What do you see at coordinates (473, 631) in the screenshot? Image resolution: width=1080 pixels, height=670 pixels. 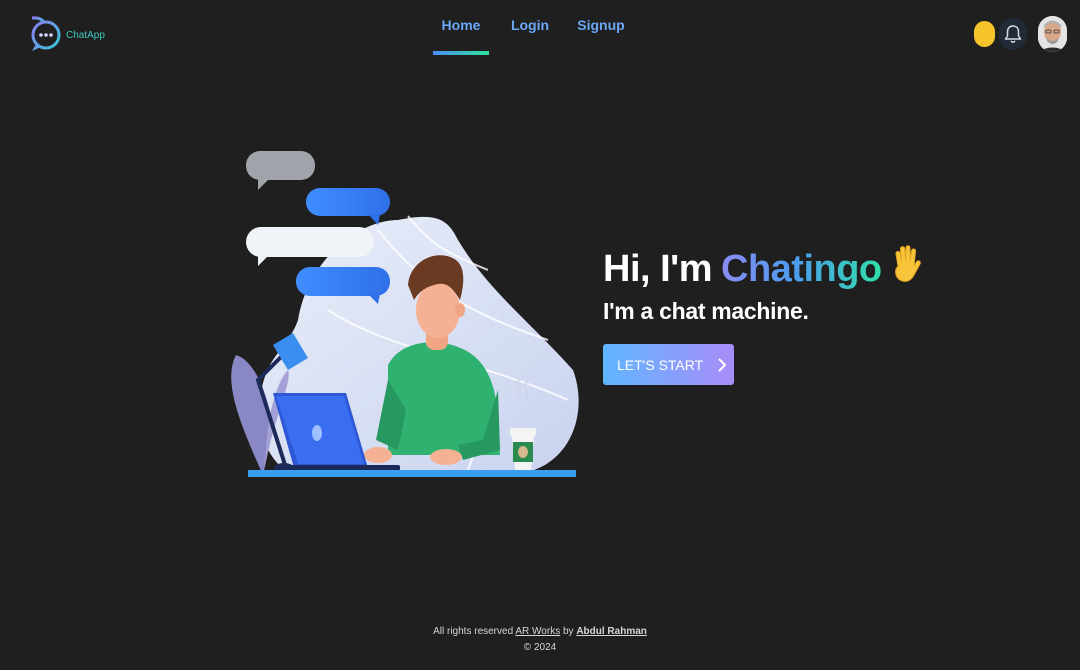 I see `footer-rights: All rights reserved` at bounding box center [473, 631].